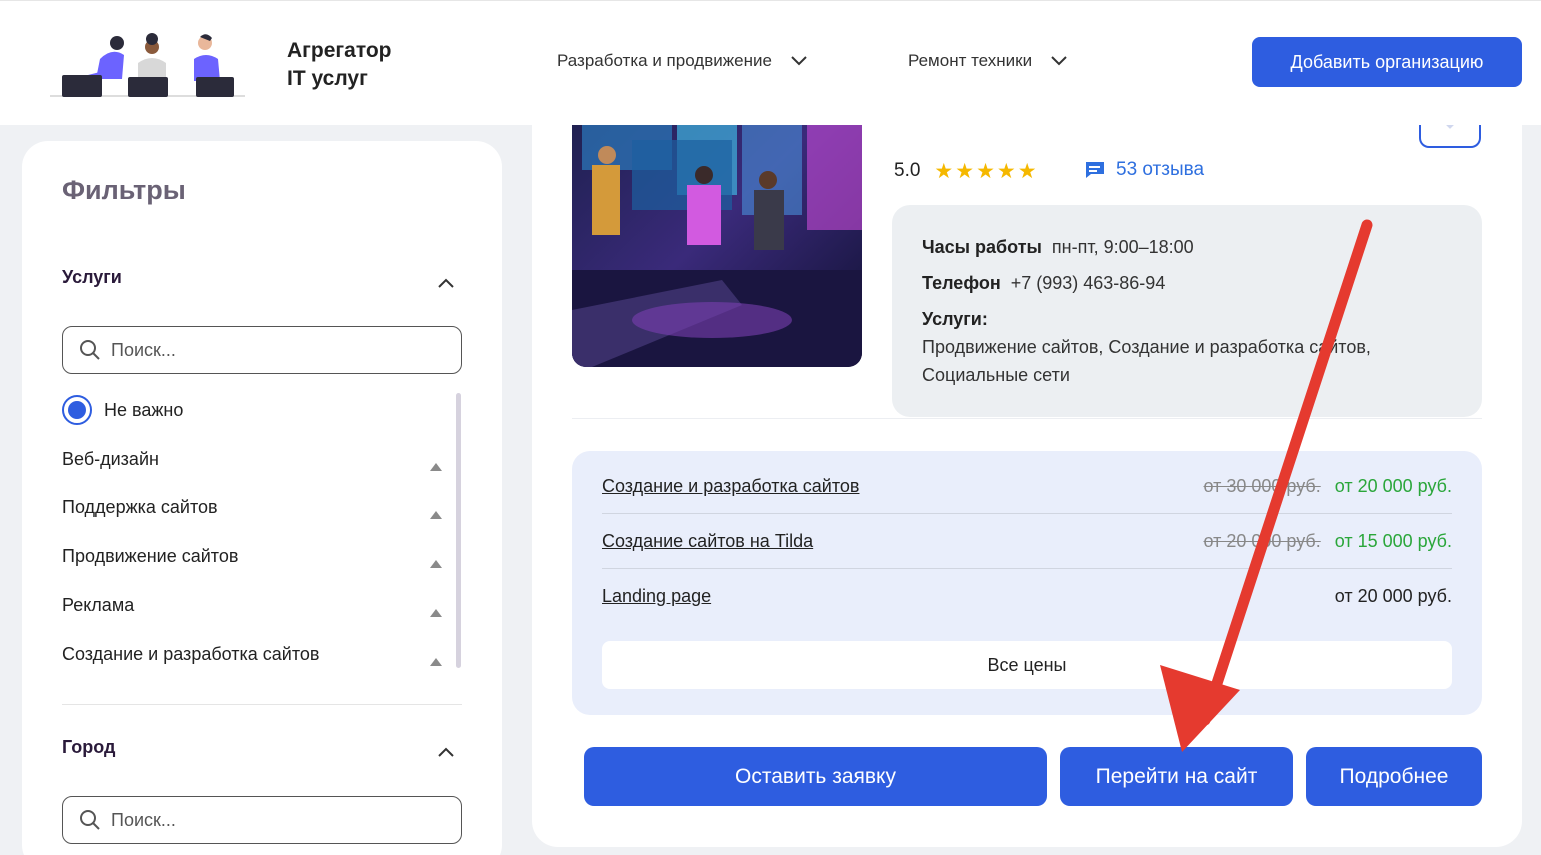 The width and height of the screenshot is (1541, 855). Describe the element at coordinates (1027, 665) in the screenshot. I see `all-prices-button: Все цены` at that location.